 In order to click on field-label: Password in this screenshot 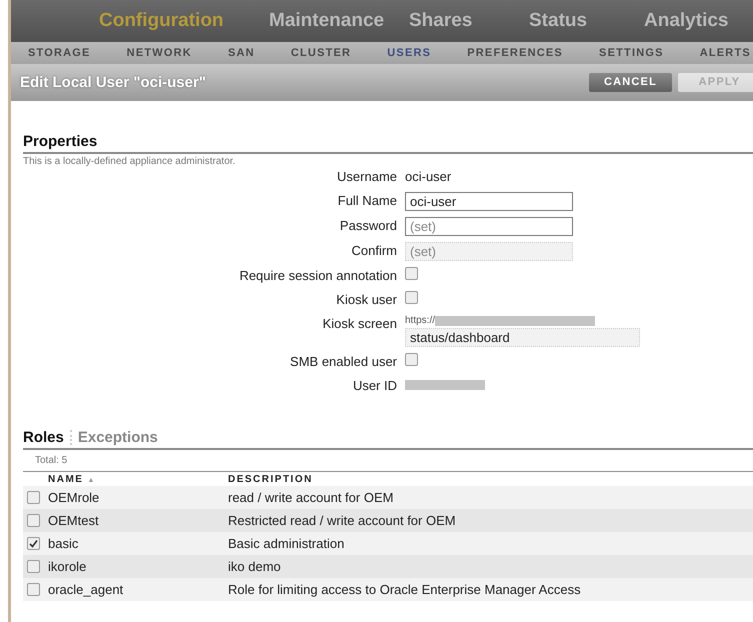, I will do `click(367, 226)`.